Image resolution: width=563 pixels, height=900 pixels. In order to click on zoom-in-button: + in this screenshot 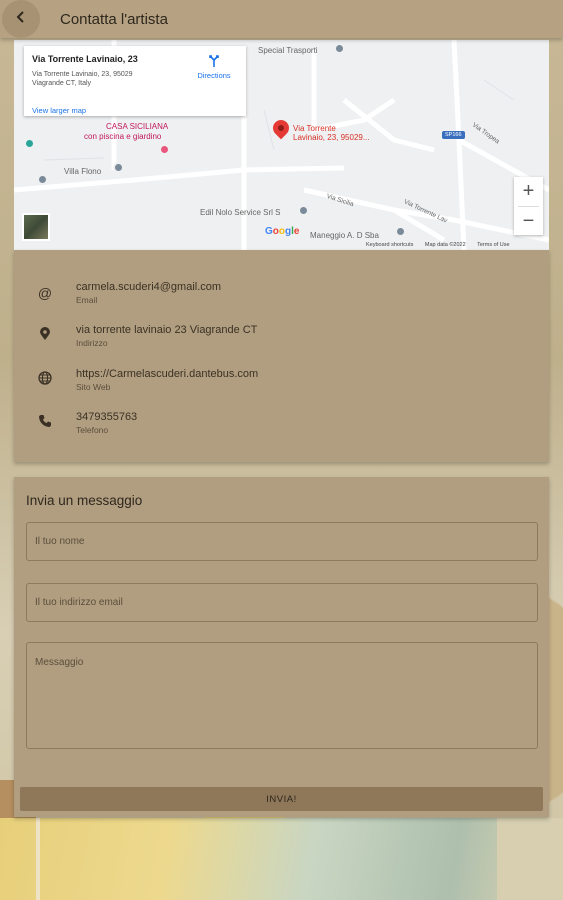, I will do `click(528, 191)`.